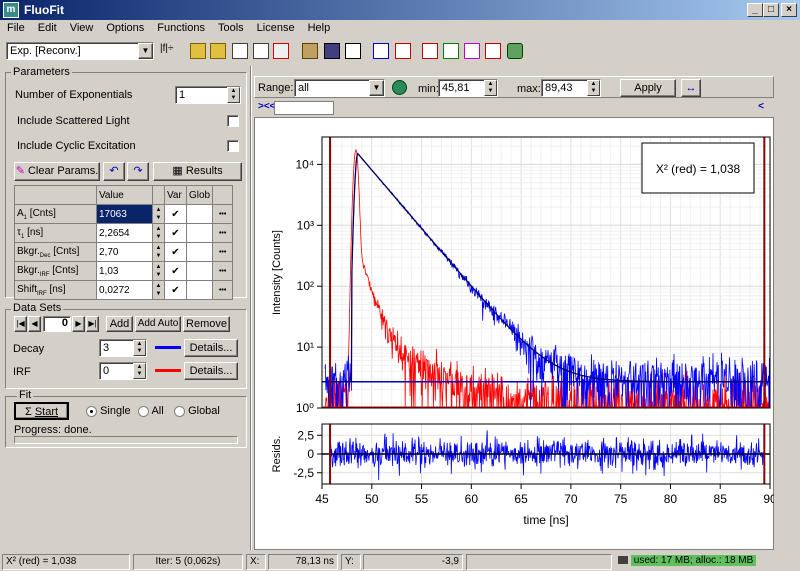 Image resolution: width=800 pixels, height=571 pixels. What do you see at coordinates (691, 88) in the screenshot?
I see `fit-range-button: ↔` at bounding box center [691, 88].